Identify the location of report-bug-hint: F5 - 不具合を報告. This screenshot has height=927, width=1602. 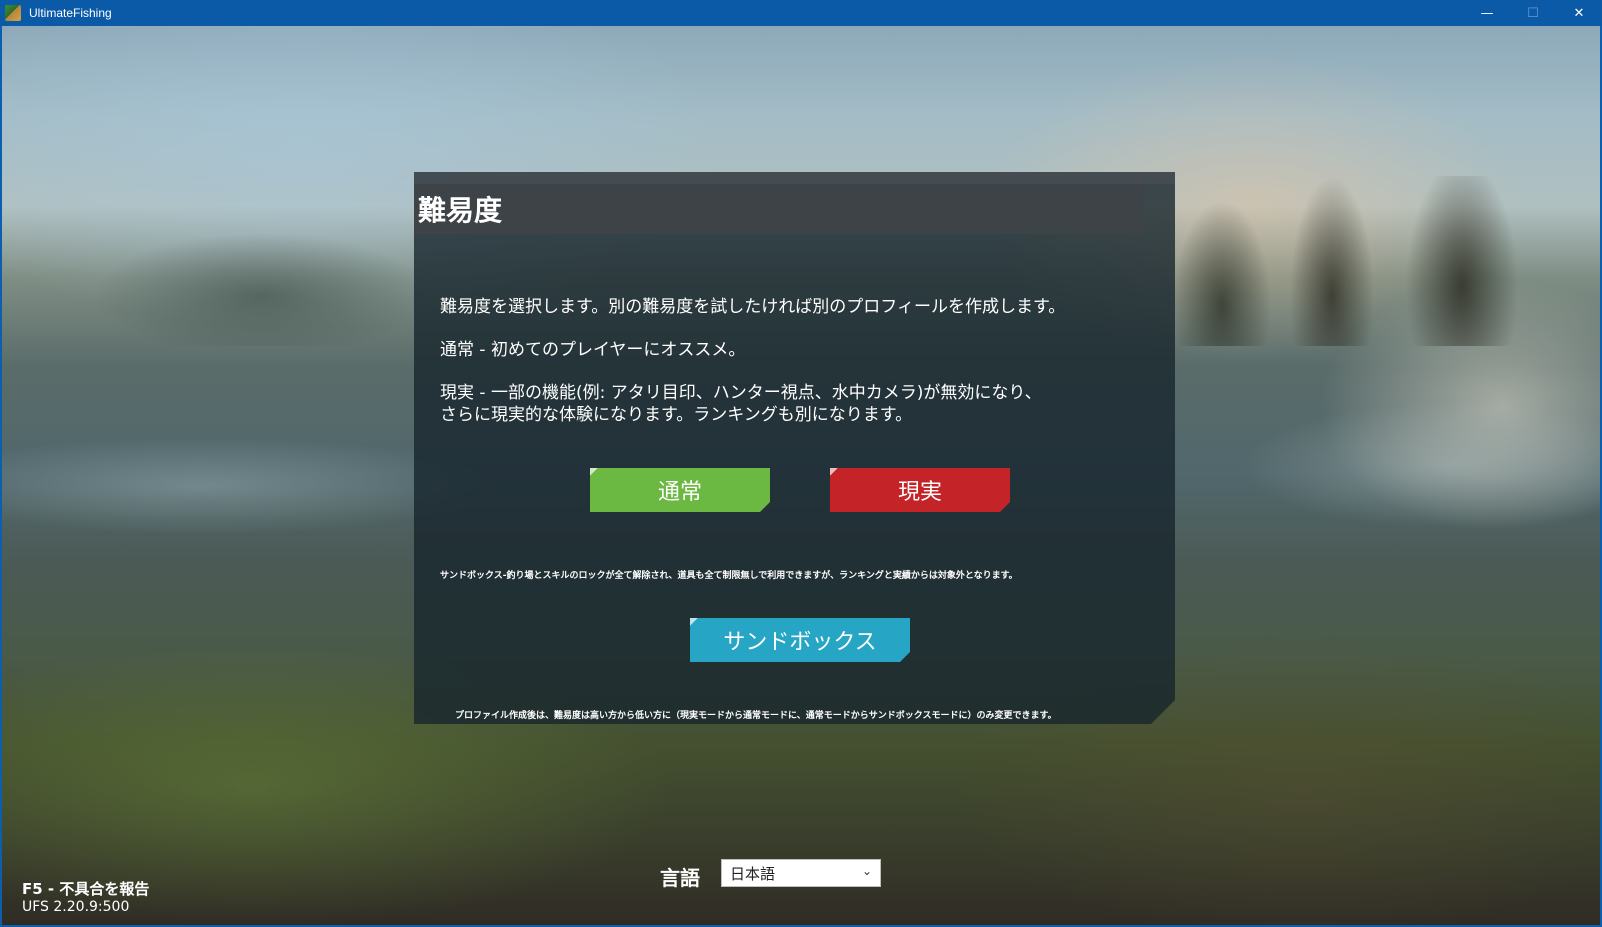
(86, 889).